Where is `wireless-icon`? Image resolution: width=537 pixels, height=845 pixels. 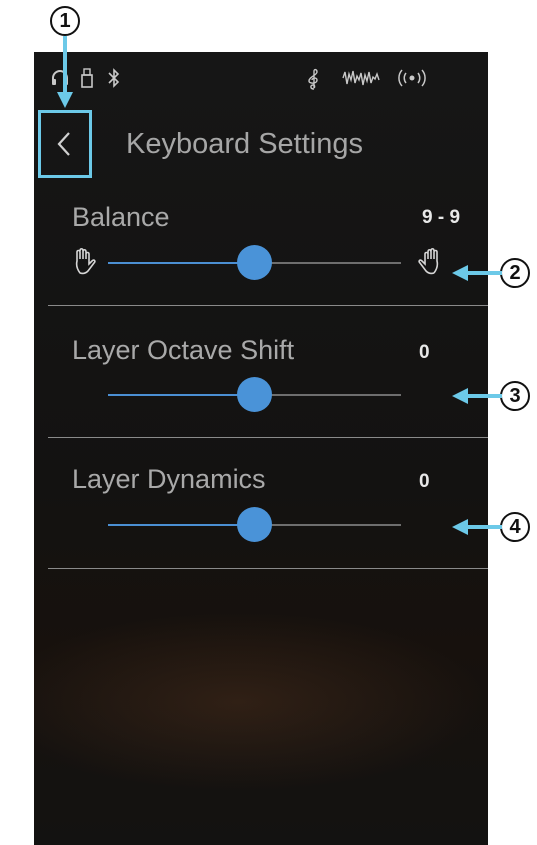 wireless-icon is located at coordinates (412, 80).